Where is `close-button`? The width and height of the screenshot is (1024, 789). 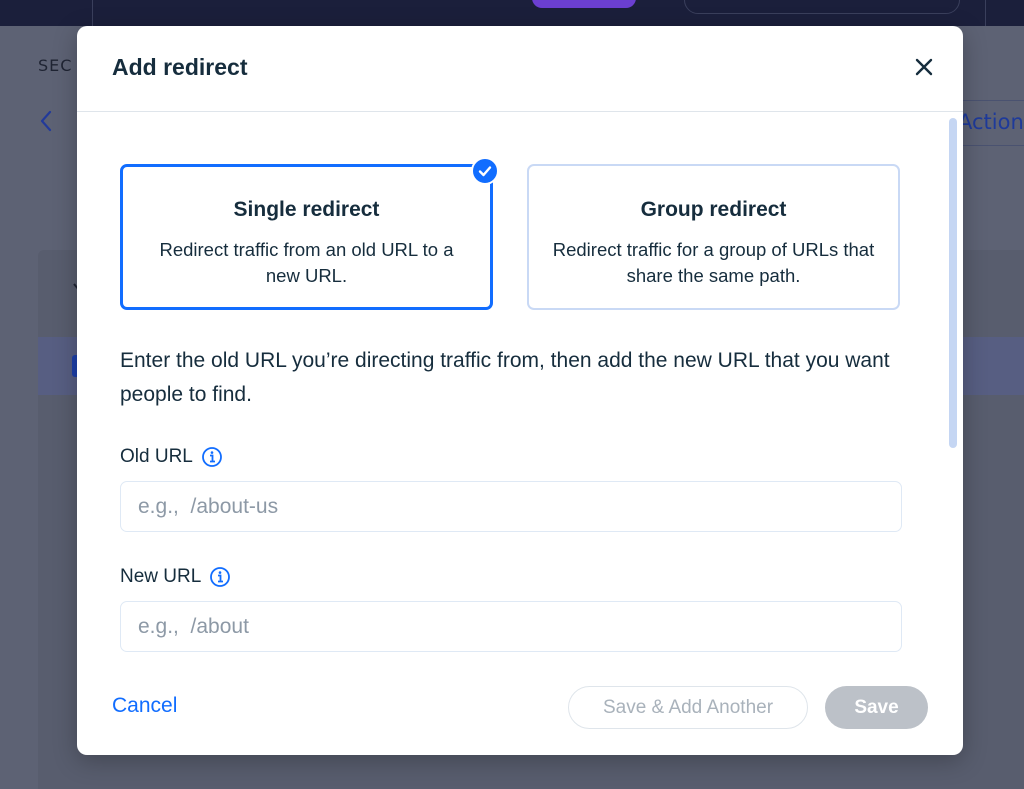 close-button is located at coordinates (924, 67).